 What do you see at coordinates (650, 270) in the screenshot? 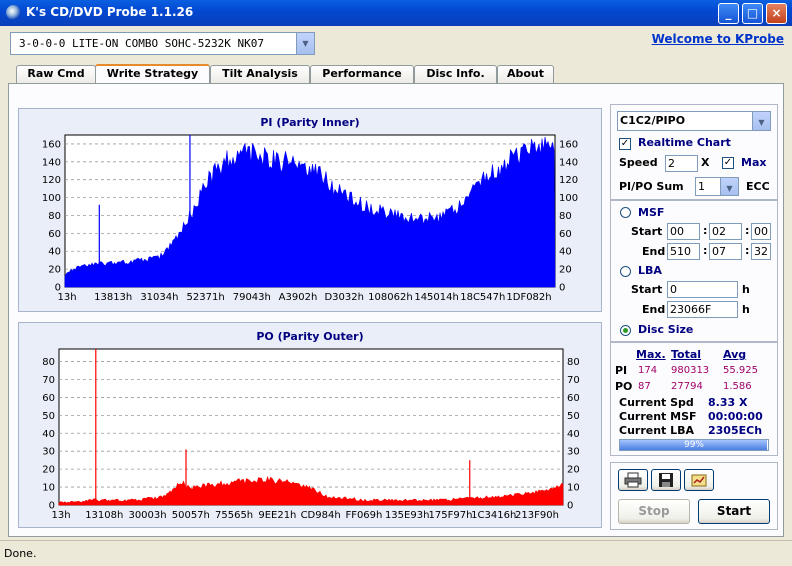
I see `lba-label: LBA` at bounding box center [650, 270].